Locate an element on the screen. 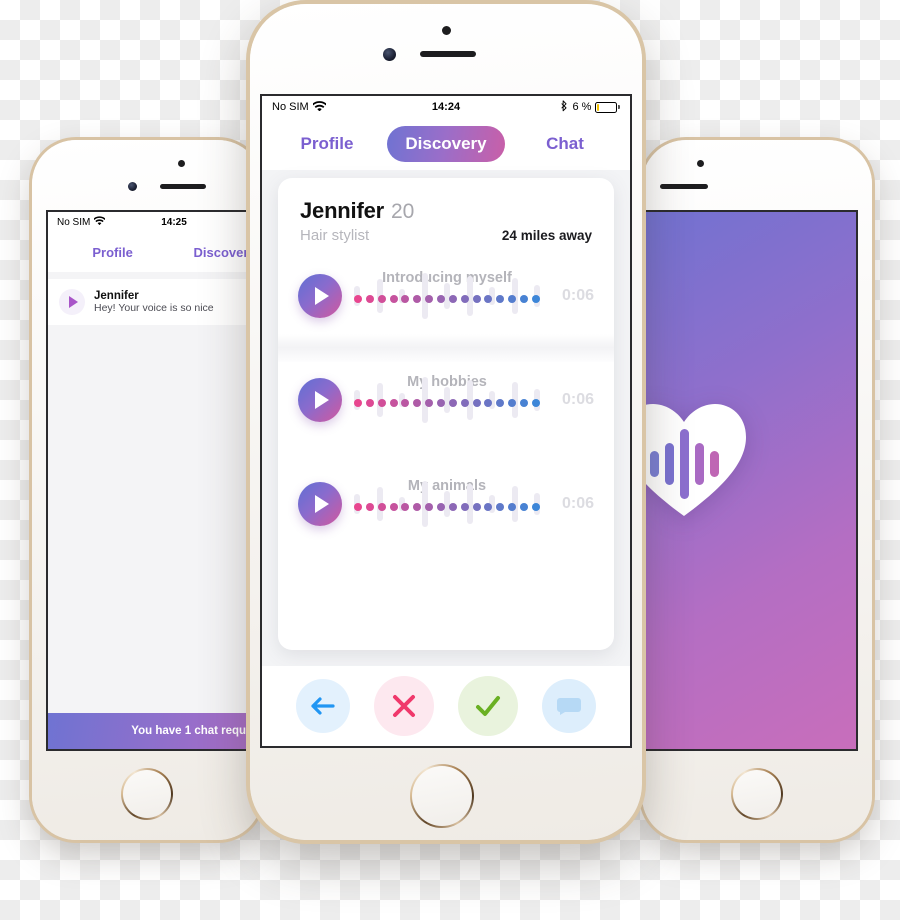  chat-bubble-icon is located at coordinates (569, 706).